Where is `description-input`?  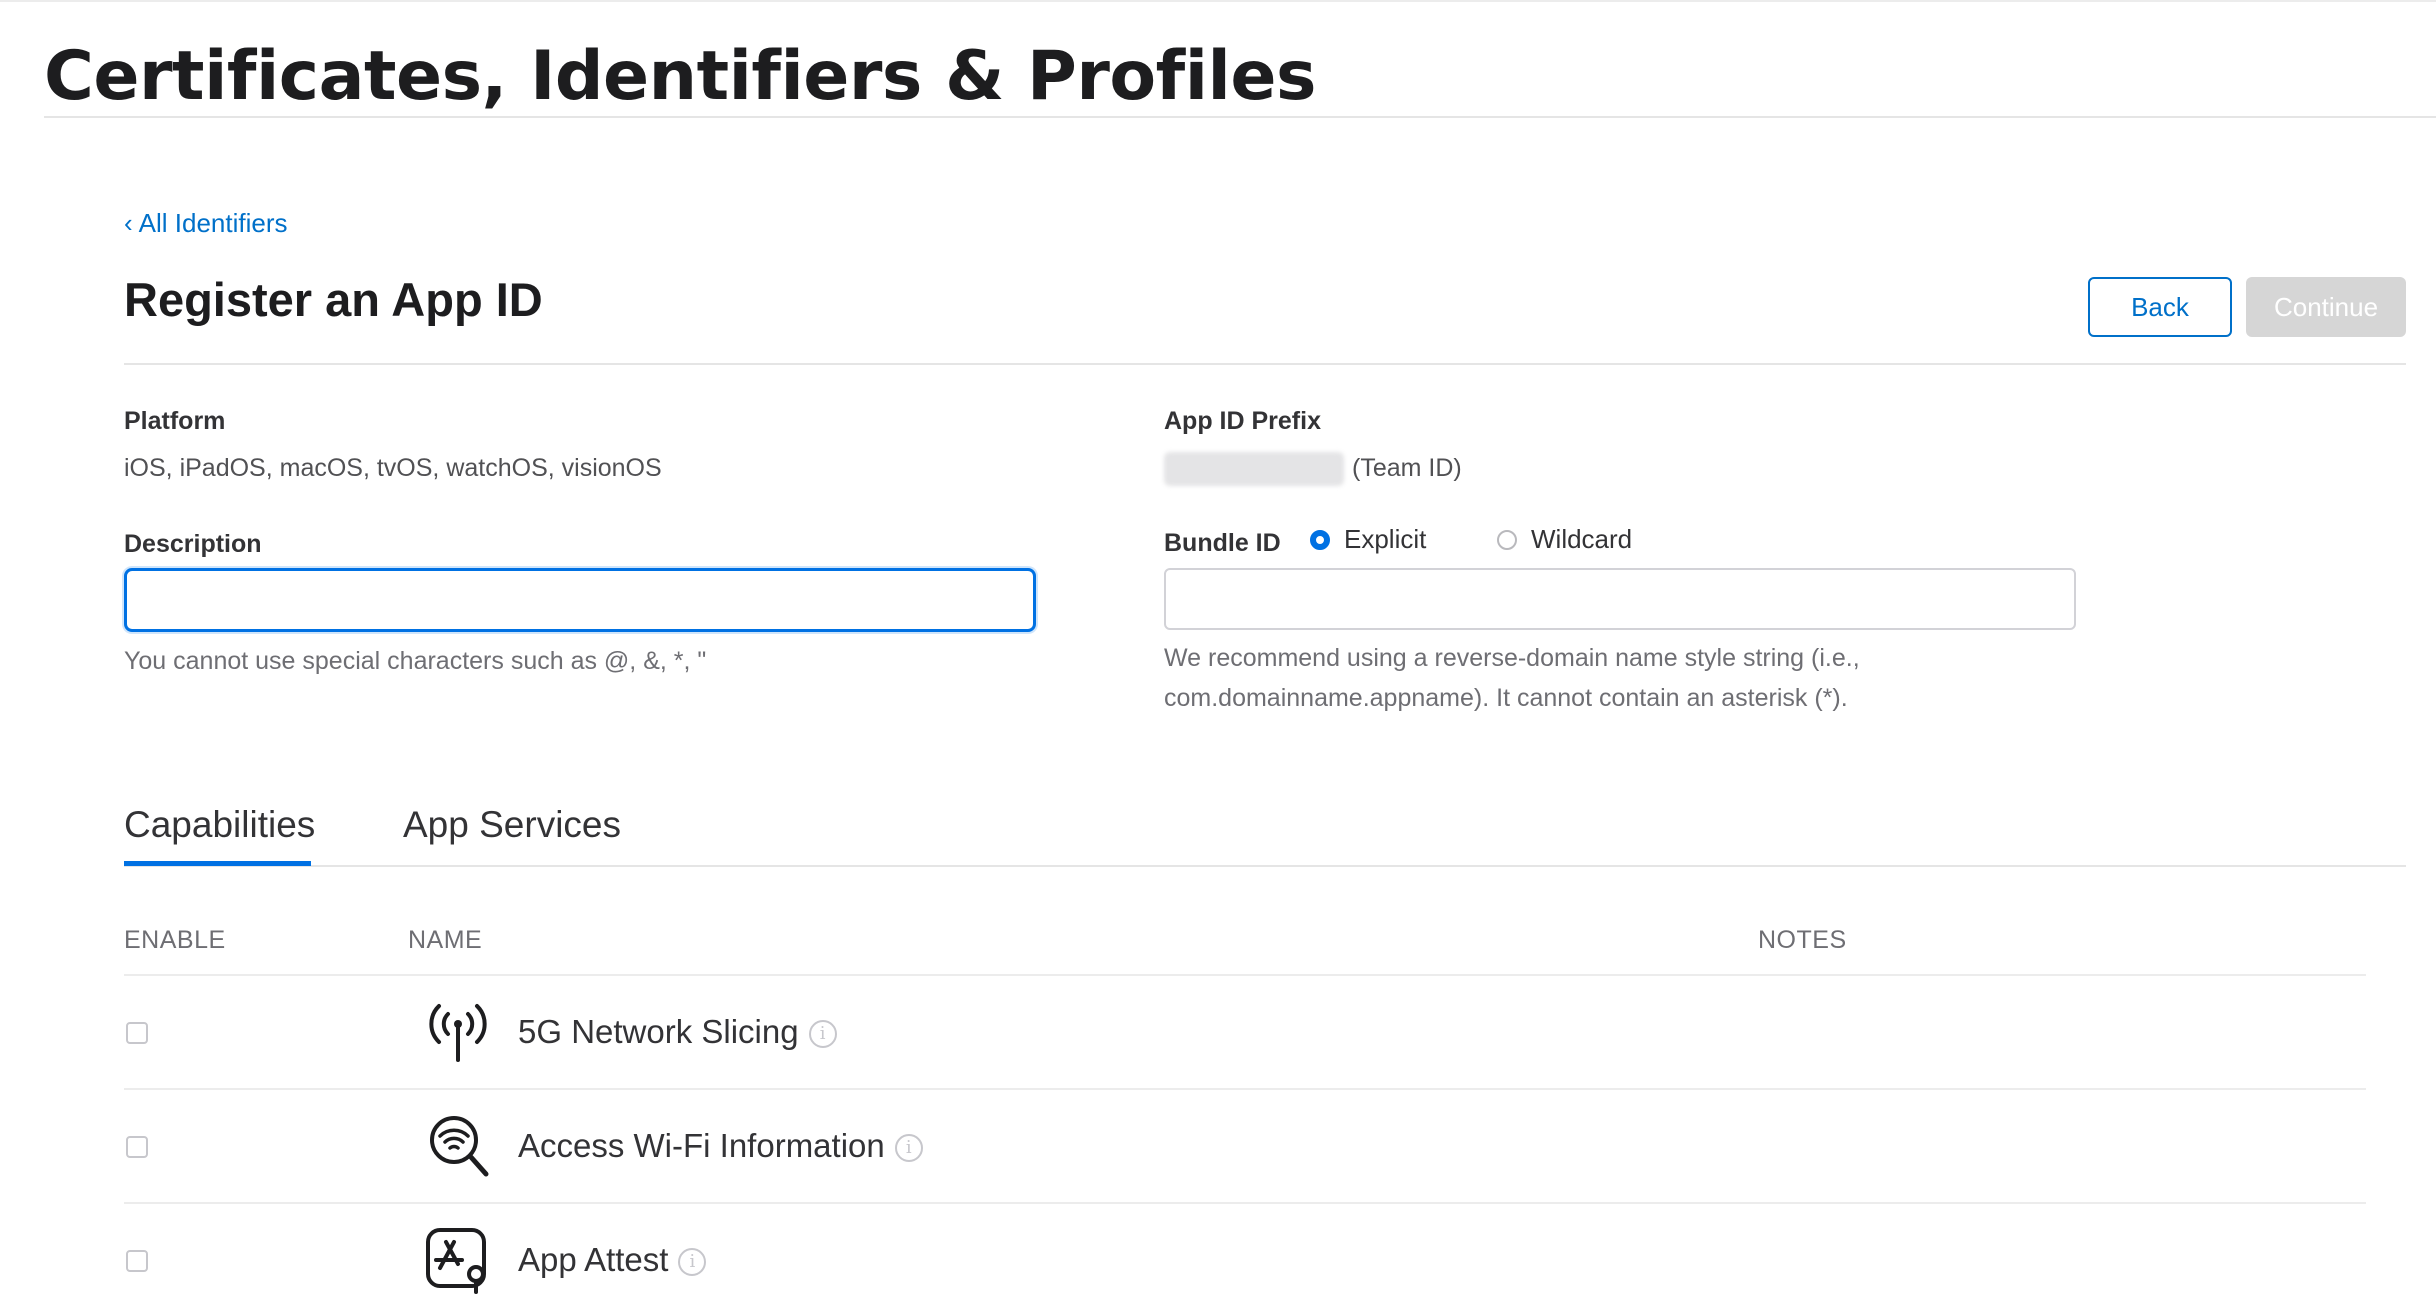
description-input is located at coordinates (580, 600).